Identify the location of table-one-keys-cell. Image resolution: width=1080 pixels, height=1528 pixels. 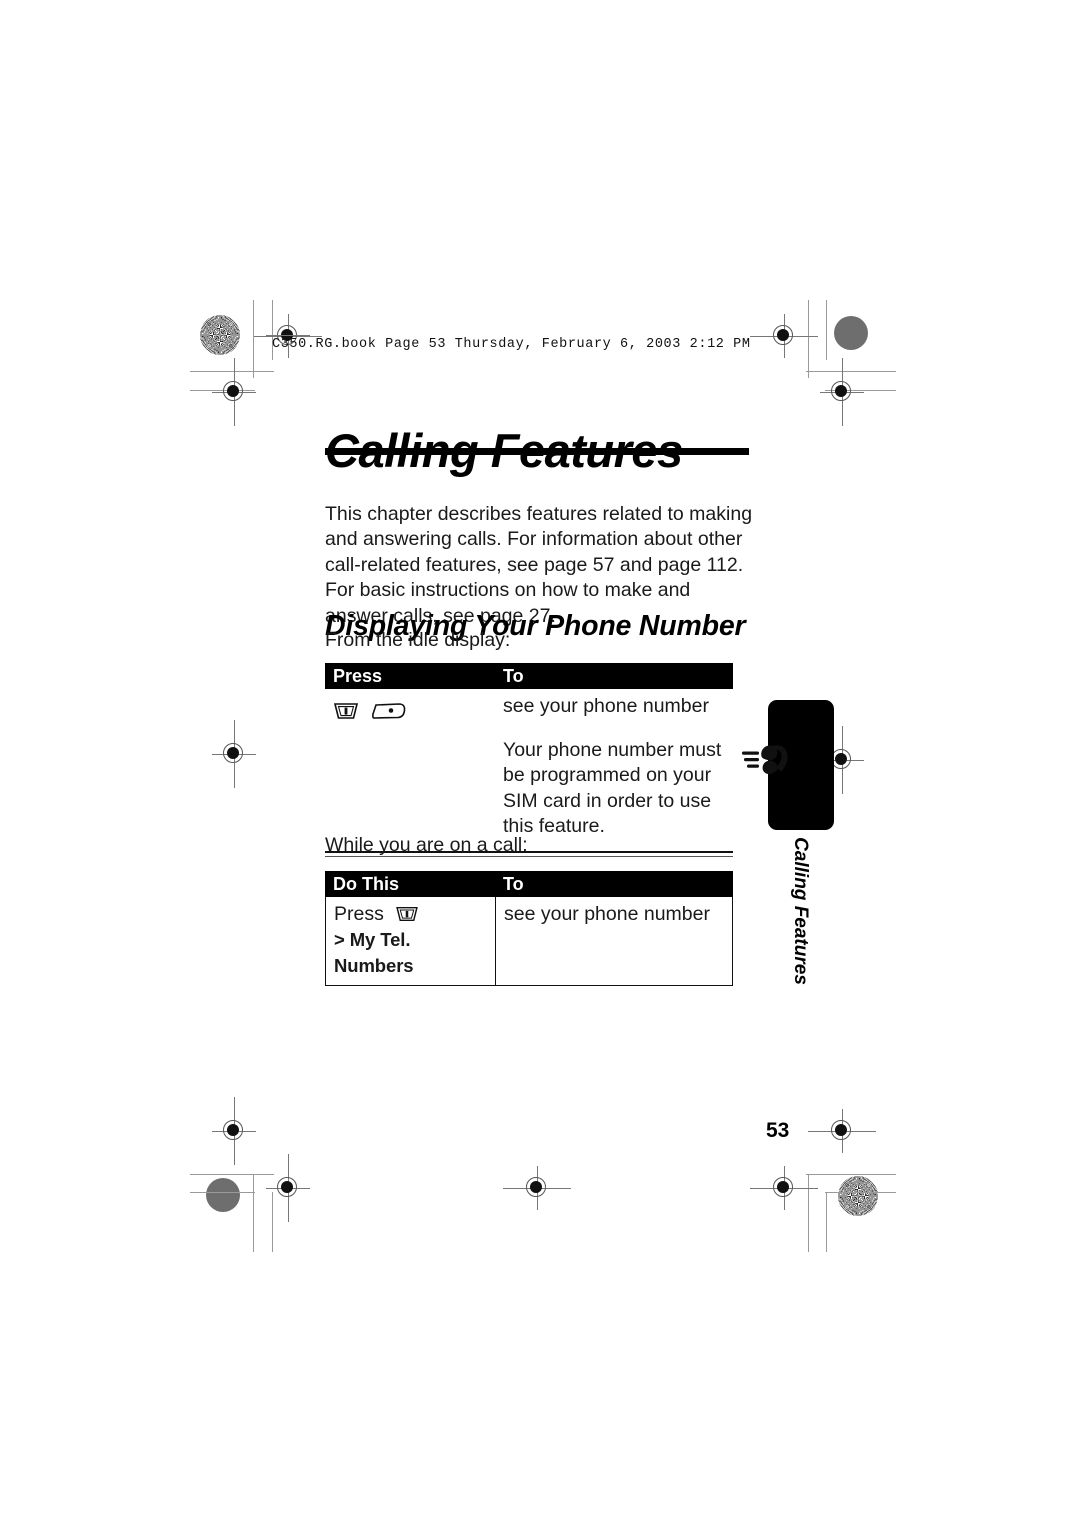
(410, 708).